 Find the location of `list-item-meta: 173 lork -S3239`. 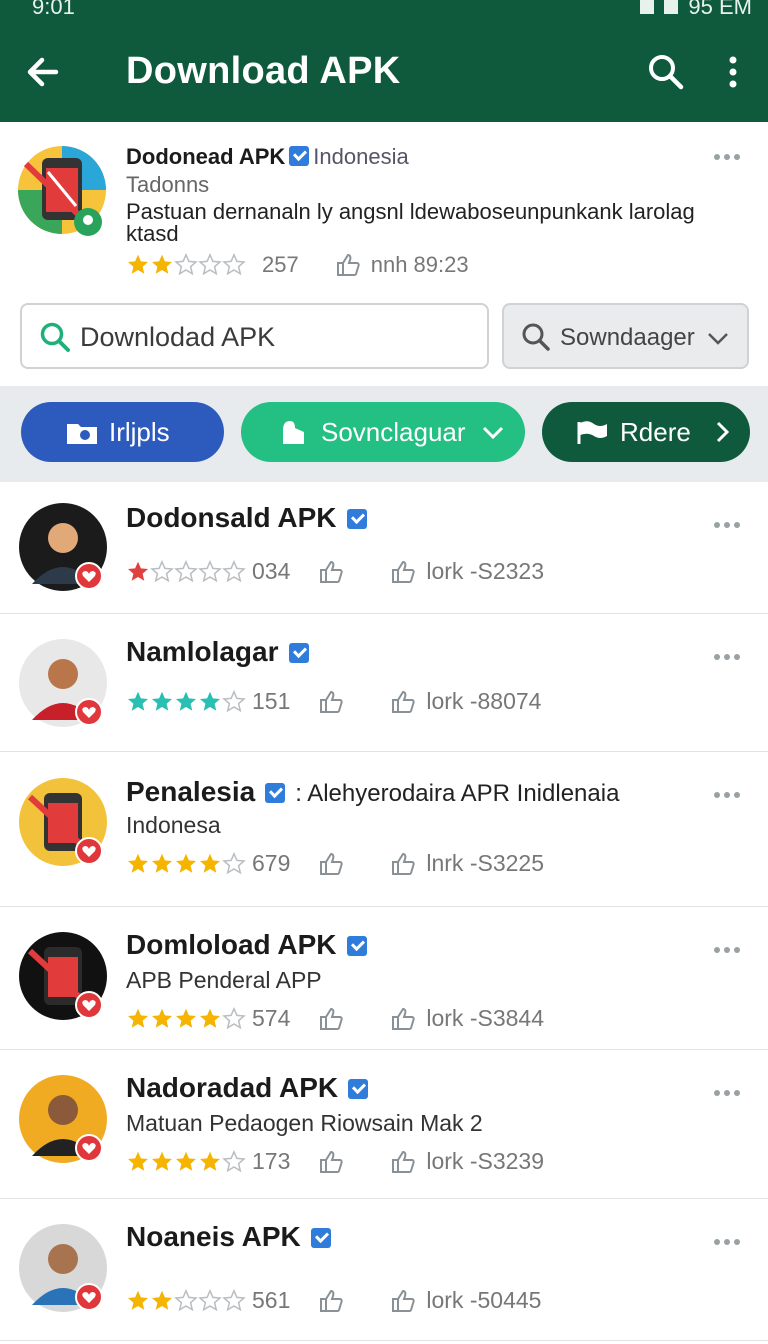

list-item-meta: 173 lork -S3239 is located at coordinates (335, 1161).